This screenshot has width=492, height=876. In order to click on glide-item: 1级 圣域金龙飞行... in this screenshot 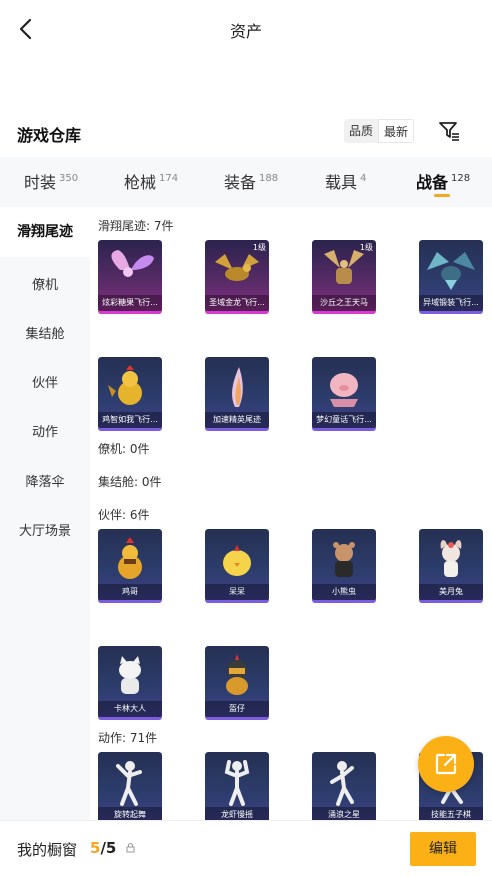, I will do `click(237, 277)`.